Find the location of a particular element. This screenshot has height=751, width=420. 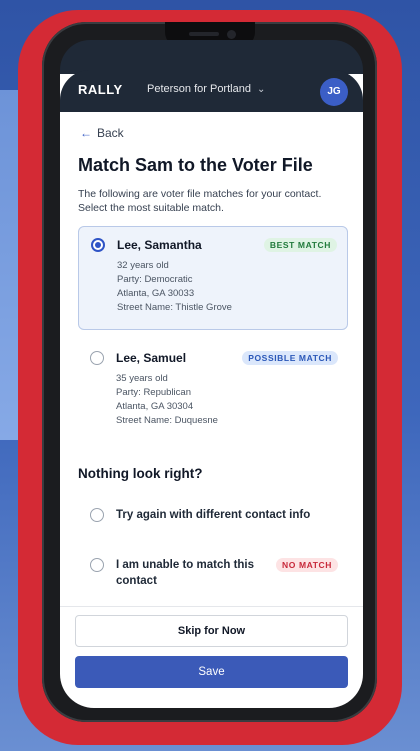

match-name: Lee, Samuel is located at coordinates (151, 358).